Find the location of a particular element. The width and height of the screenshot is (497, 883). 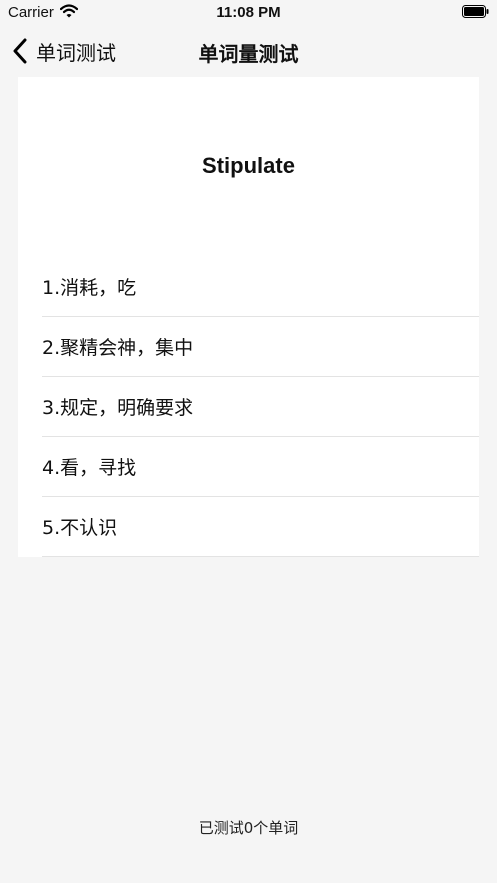

answer-option-1: 1.消耗，吃 is located at coordinates (260, 287).